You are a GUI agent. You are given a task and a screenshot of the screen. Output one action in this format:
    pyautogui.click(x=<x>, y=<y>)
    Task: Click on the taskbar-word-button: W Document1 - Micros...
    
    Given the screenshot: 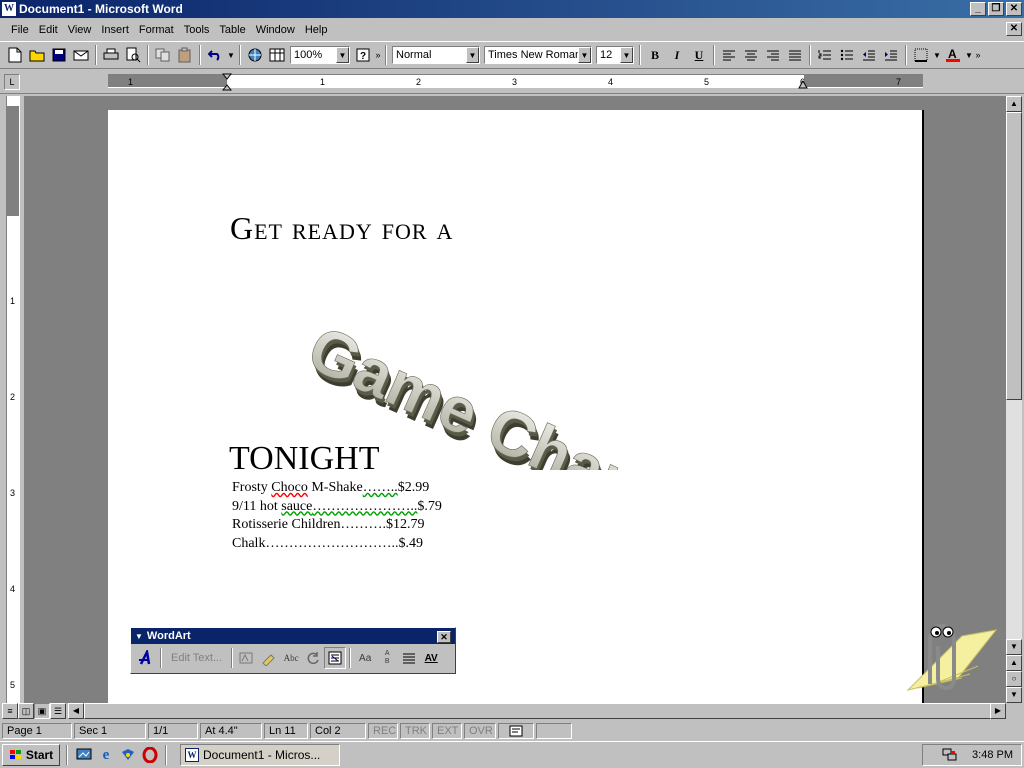 What is the action you would take?
    pyautogui.click(x=260, y=755)
    